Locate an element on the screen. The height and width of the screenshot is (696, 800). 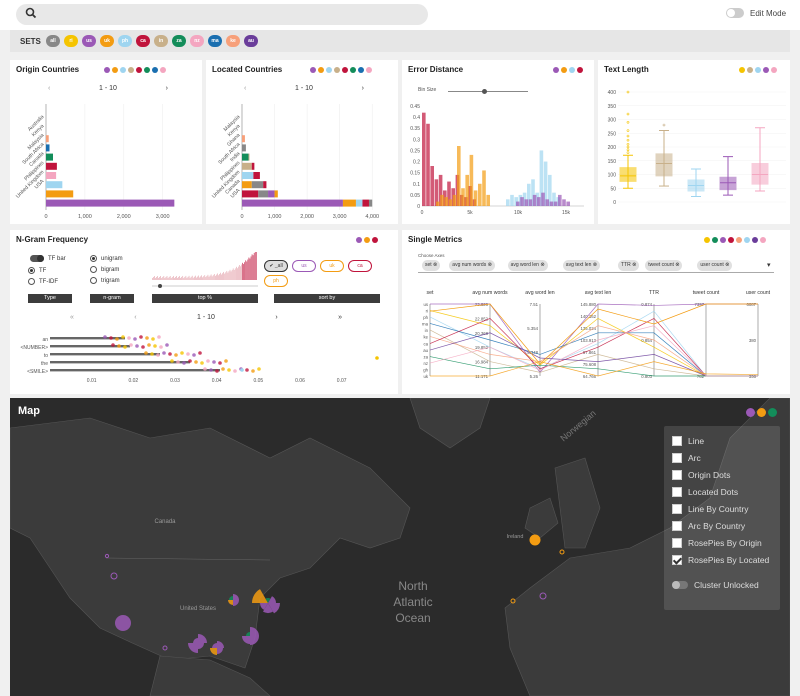
sort-chip-ph: ph is located at coordinates (276, 281).